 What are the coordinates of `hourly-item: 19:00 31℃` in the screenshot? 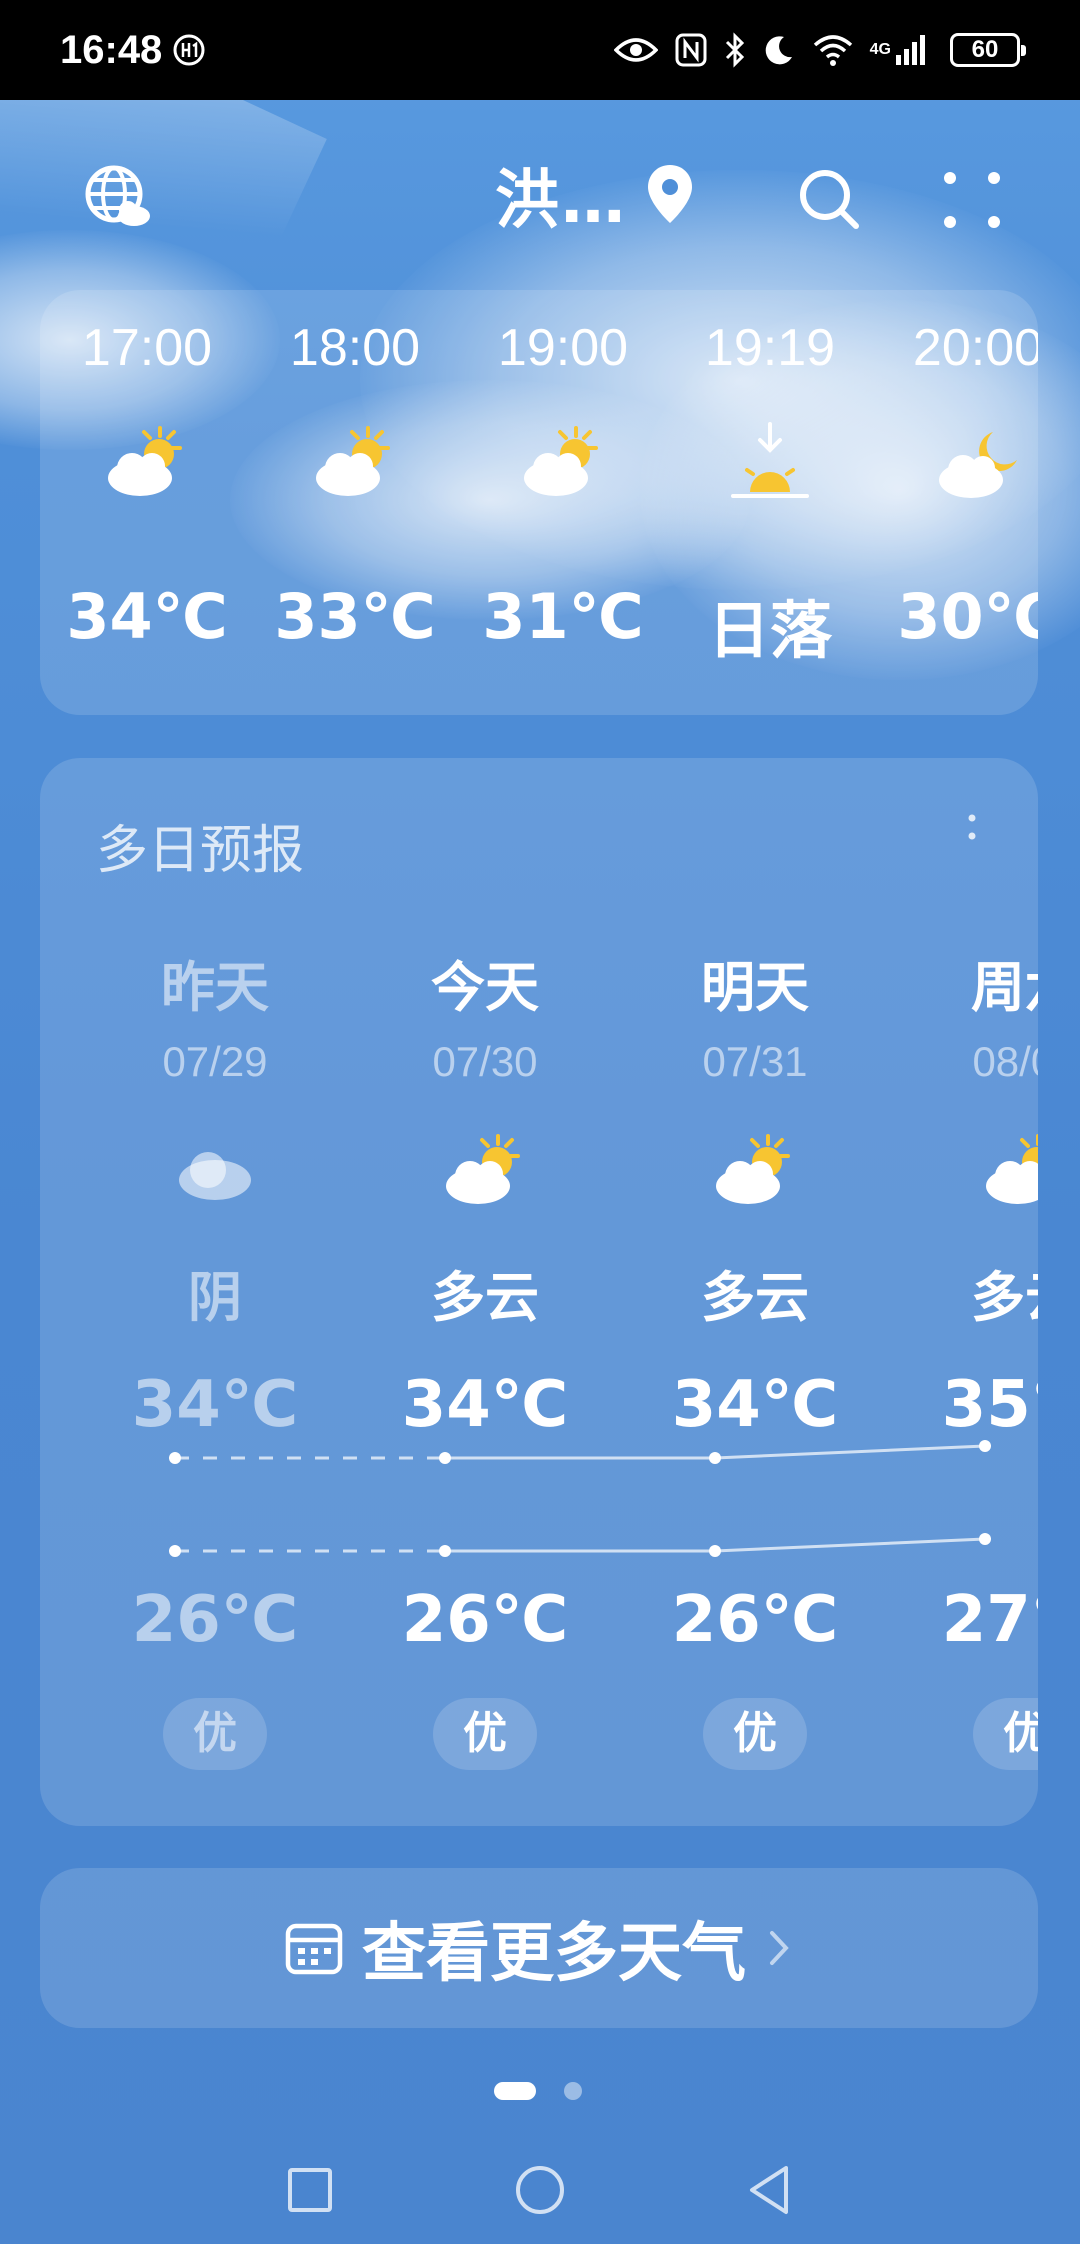 It's located at (563, 502).